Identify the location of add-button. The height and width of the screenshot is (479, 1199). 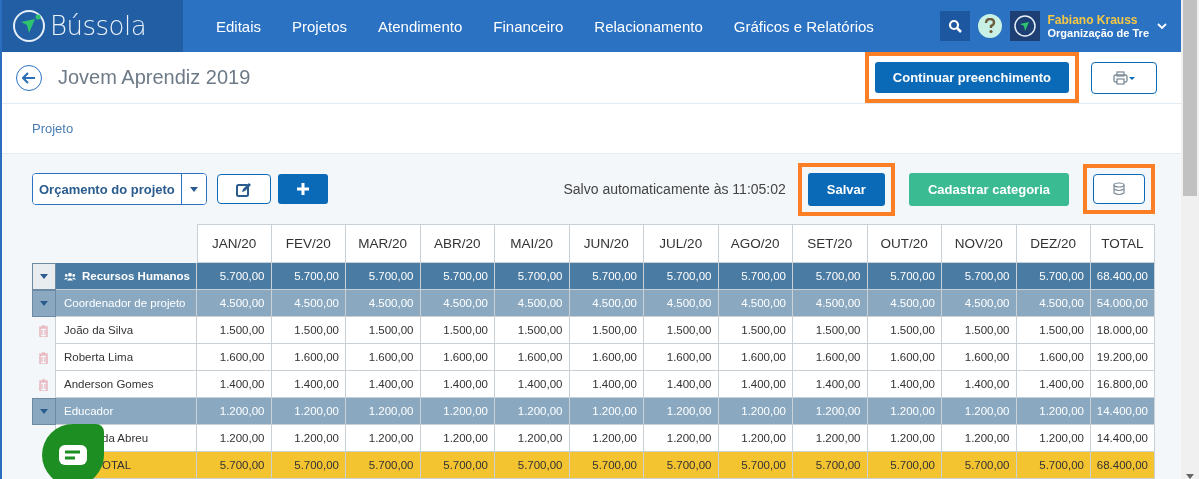
(302, 189).